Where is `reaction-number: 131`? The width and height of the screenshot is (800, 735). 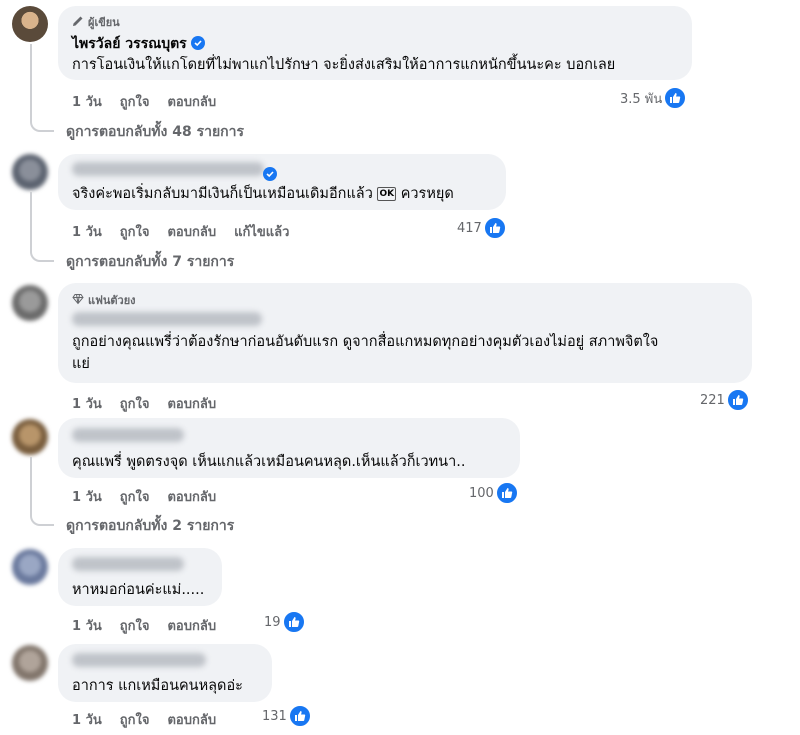
reaction-number: 131 is located at coordinates (274, 716).